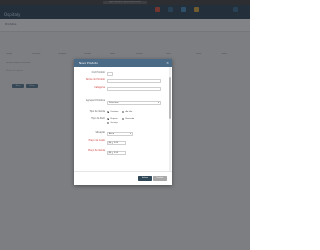 This screenshot has height=250, width=320. I want to click on cost-price-input: 0,00, so click(119, 143).